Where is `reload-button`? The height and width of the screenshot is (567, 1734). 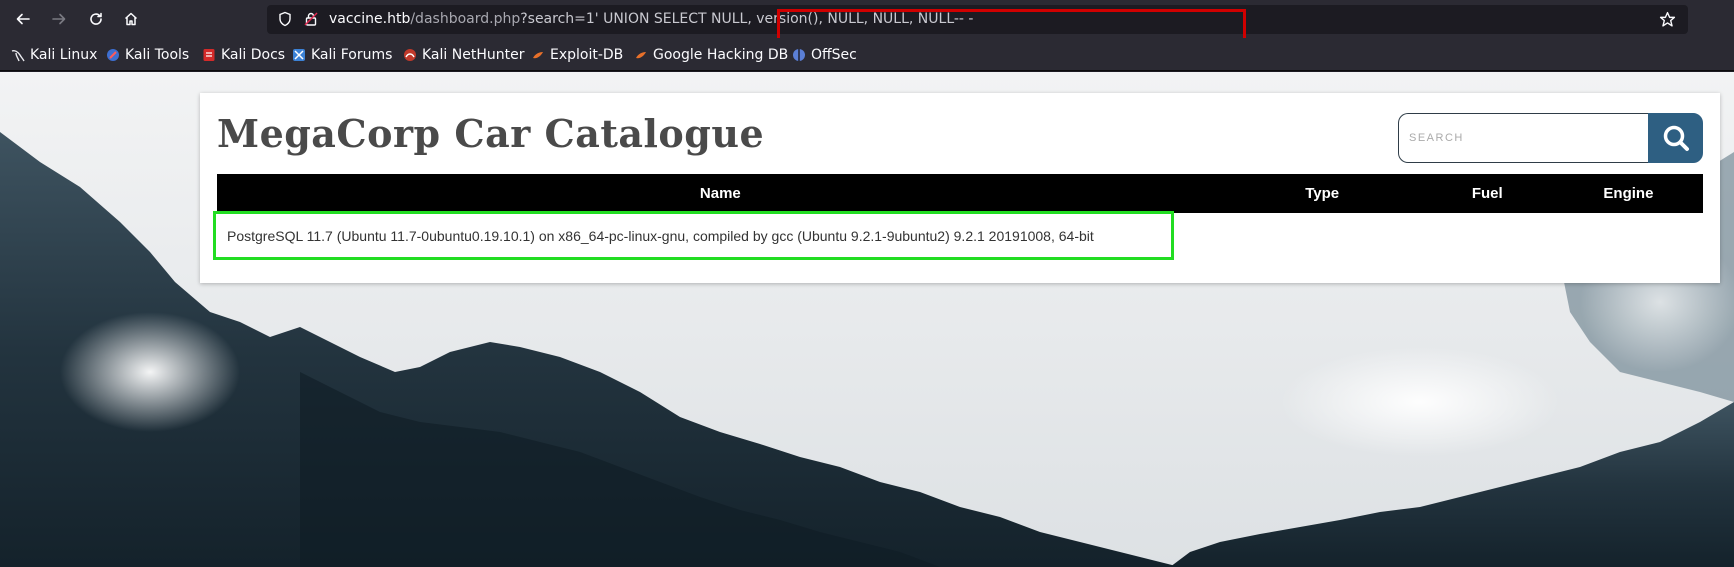
reload-button is located at coordinates (96, 19).